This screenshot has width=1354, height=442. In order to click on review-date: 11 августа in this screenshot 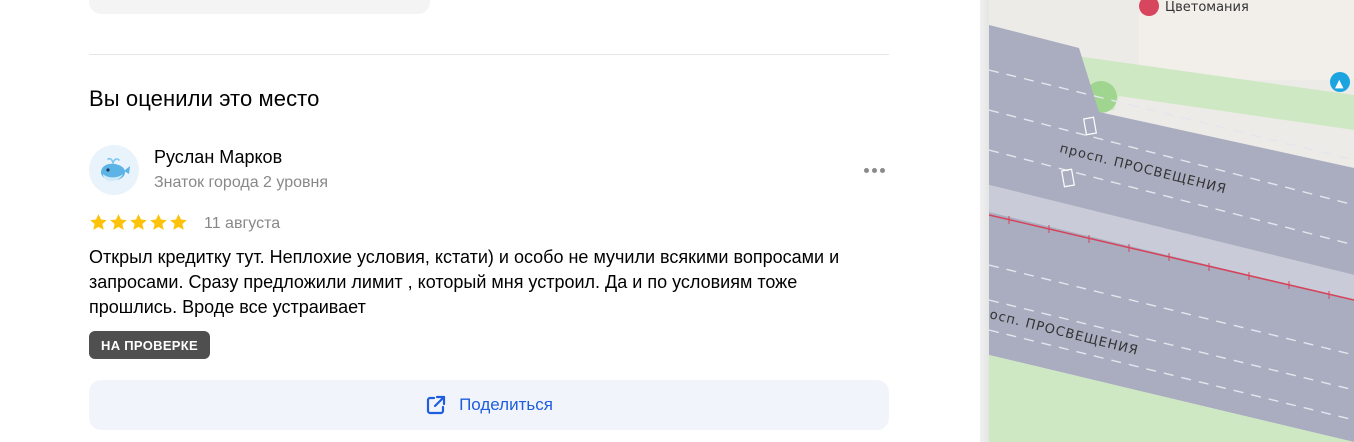, I will do `click(242, 223)`.